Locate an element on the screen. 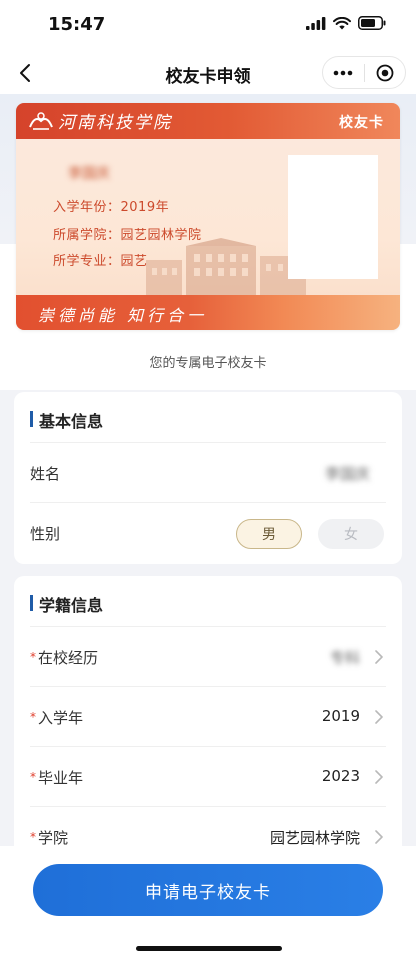  school-experience-value: 专科 is located at coordinates (344, 658).